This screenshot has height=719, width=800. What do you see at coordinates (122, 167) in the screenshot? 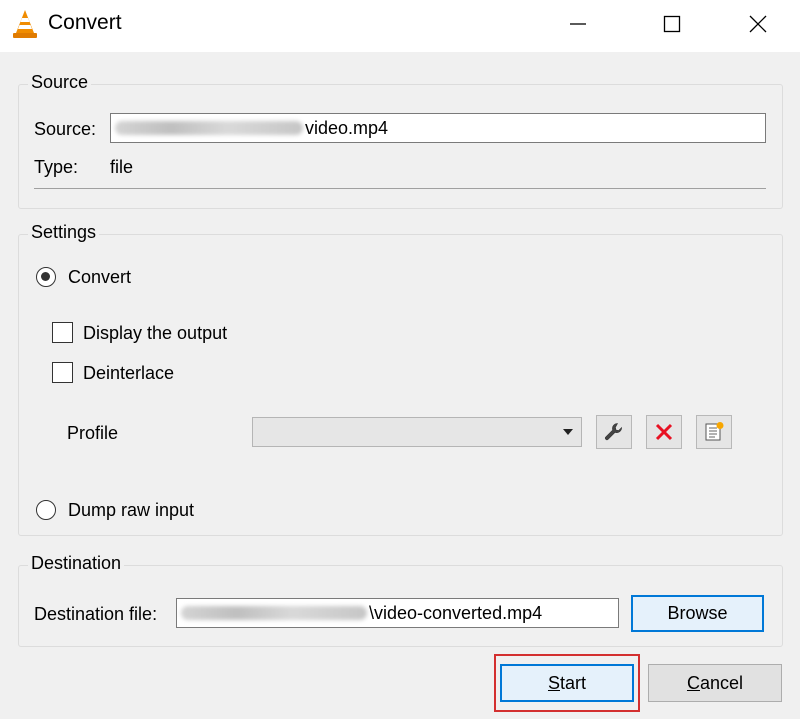
I see `type-value: file` at bounding box center [122, 167].